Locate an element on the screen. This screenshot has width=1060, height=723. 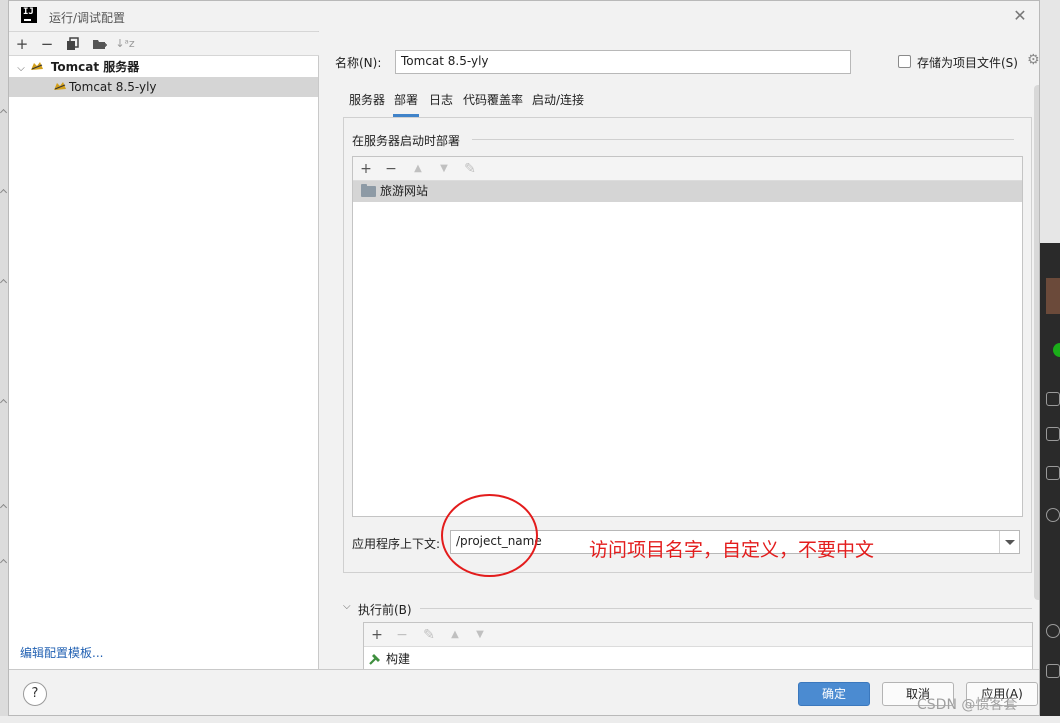
add-artifact-button: + is located at coordinates (366, 169).